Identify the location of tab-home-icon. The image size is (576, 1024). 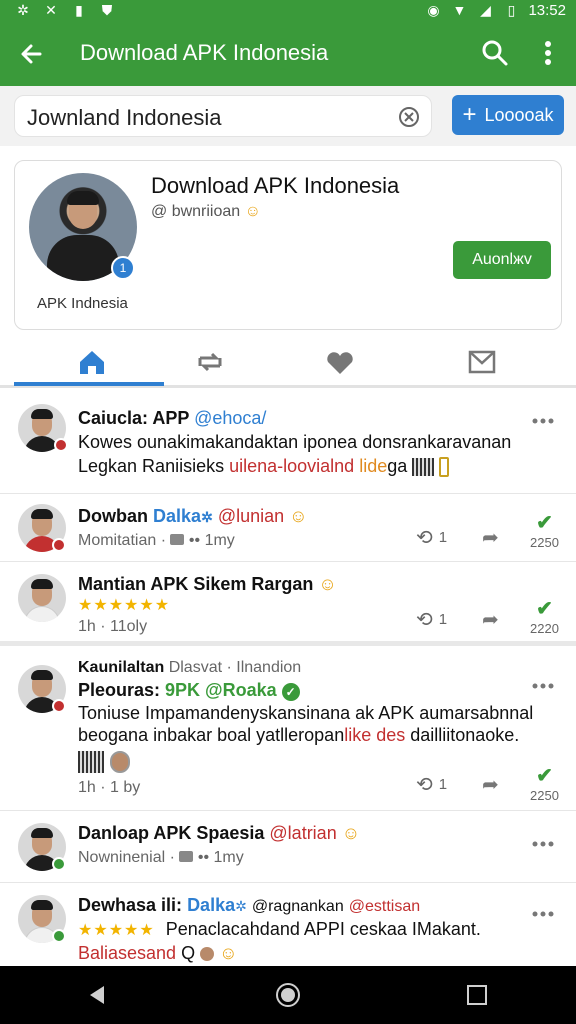
(92, 362).